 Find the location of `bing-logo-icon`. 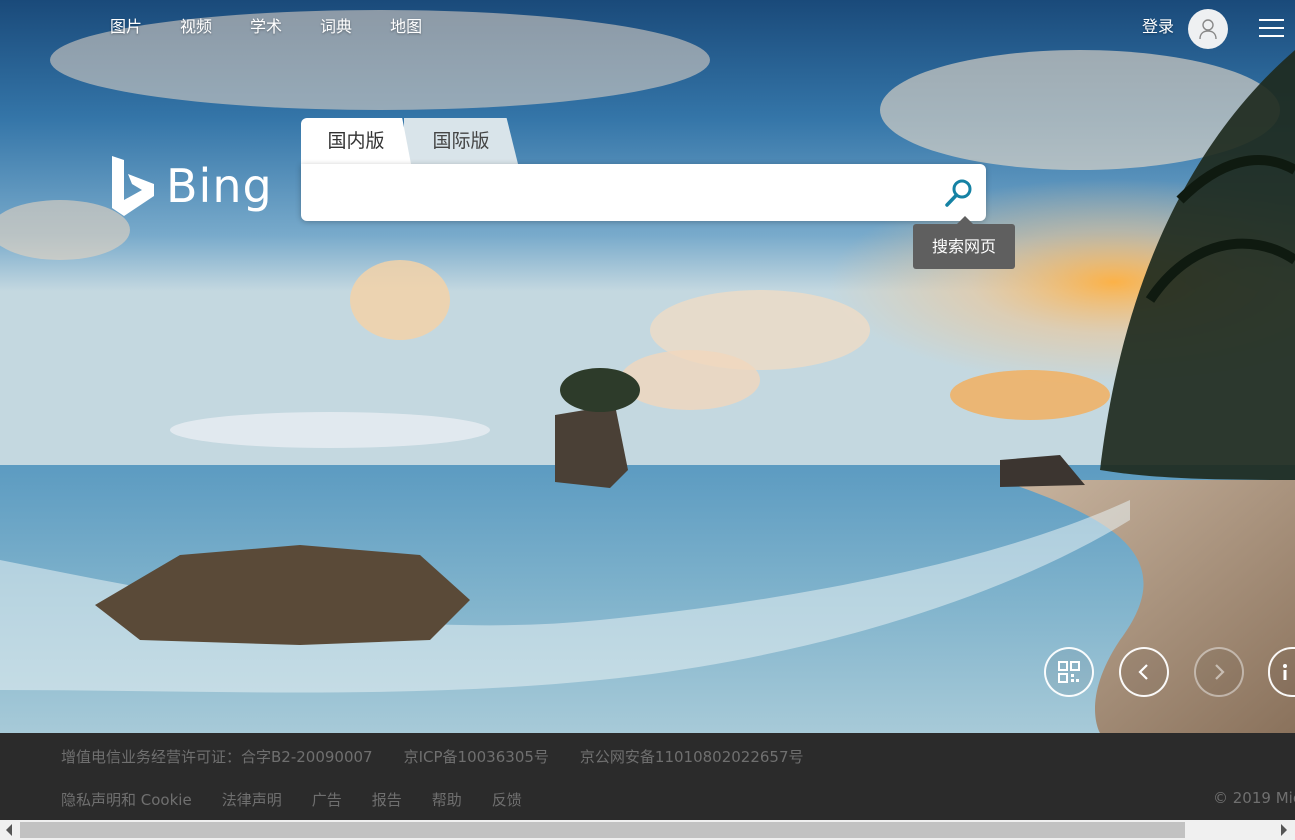

bing-logo-icon is located at coordinates (133, 186).